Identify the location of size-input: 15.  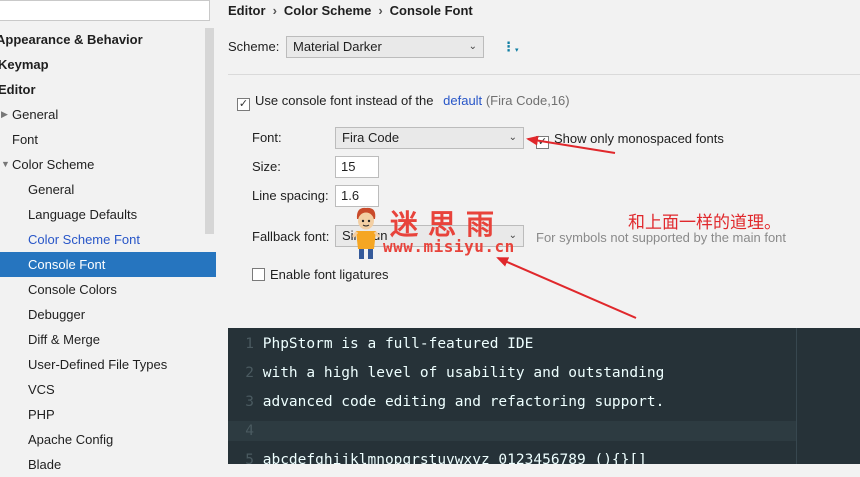
(357, 167).